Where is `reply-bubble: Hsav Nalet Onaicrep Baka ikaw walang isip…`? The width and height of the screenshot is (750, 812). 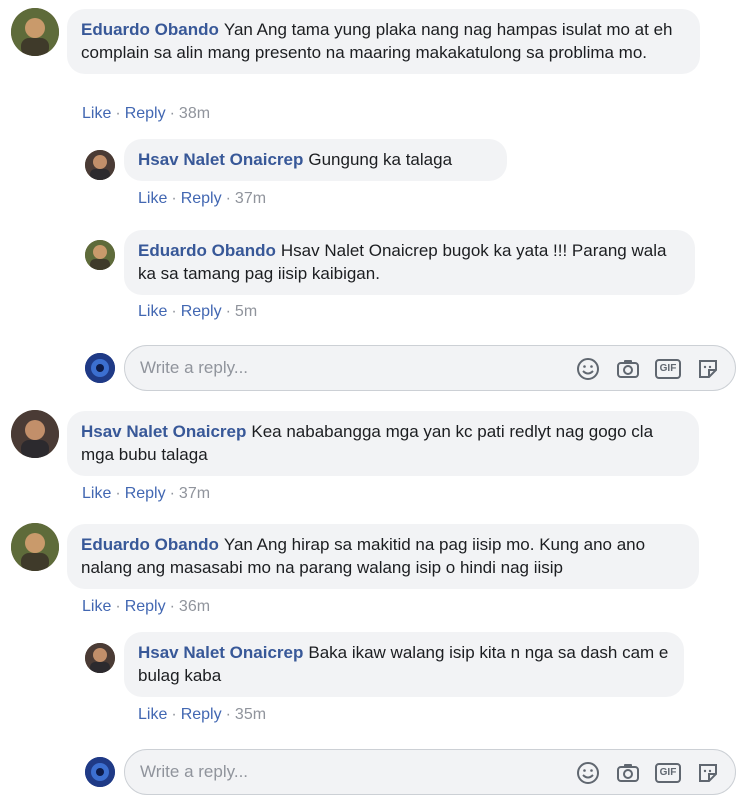
reply-bubble: Hsav Nalet Onaicrep Baka ikaw walang isip… is located at coordinates (404, 664).